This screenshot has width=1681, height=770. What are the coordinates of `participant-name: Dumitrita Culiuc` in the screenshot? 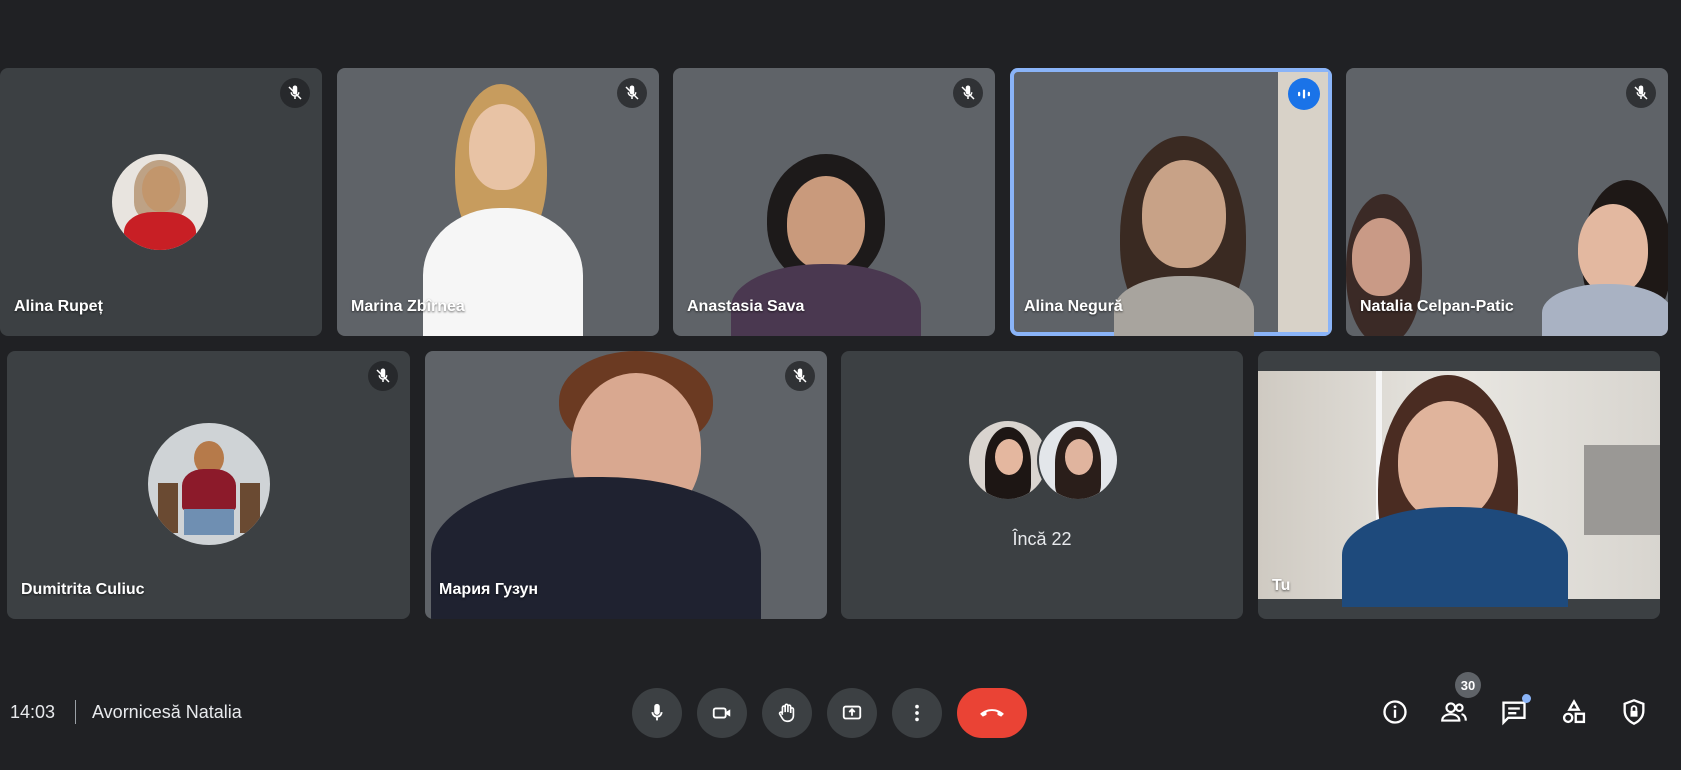 It's located at (83, 589).